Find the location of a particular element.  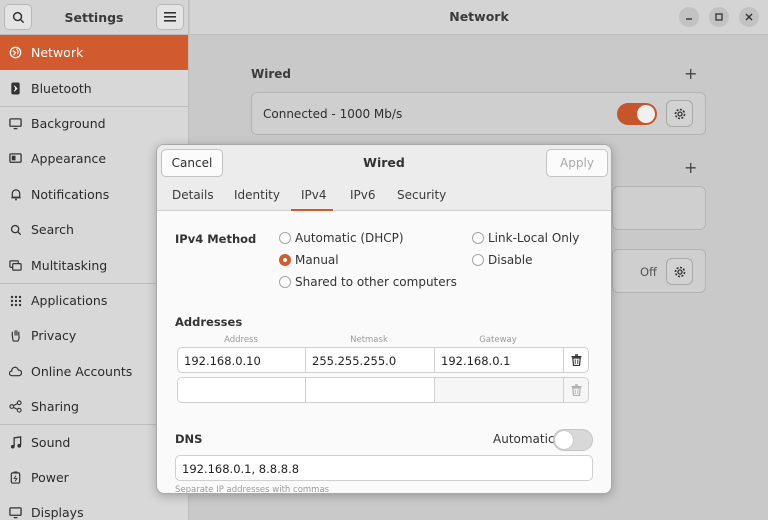

addresses-label: Addresses is located at coordinates (209, 322).